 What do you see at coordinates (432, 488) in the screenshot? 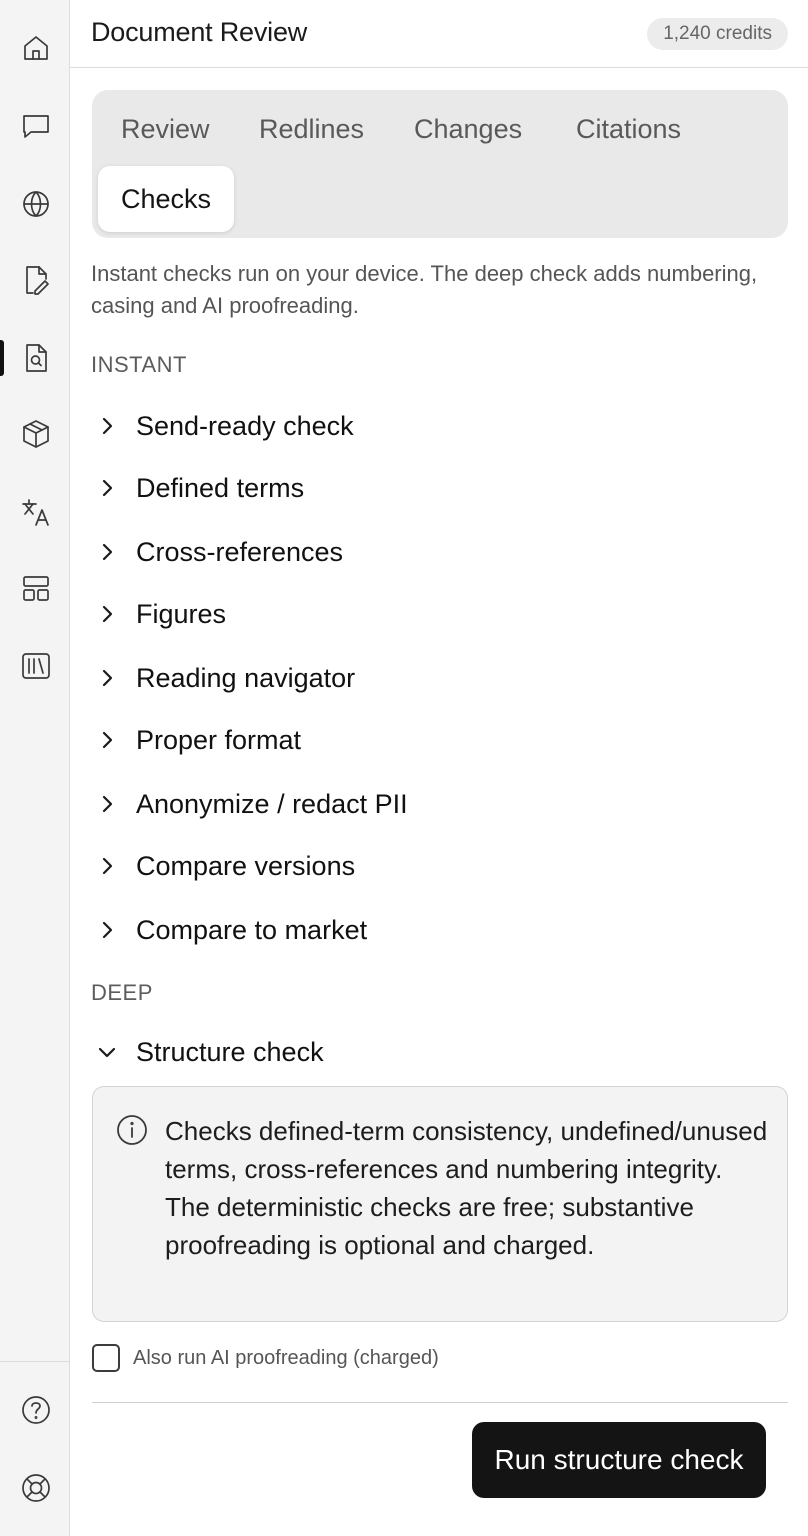
I see `check-item-defined-terms: Defined terms` at bounding box center [432, 488].